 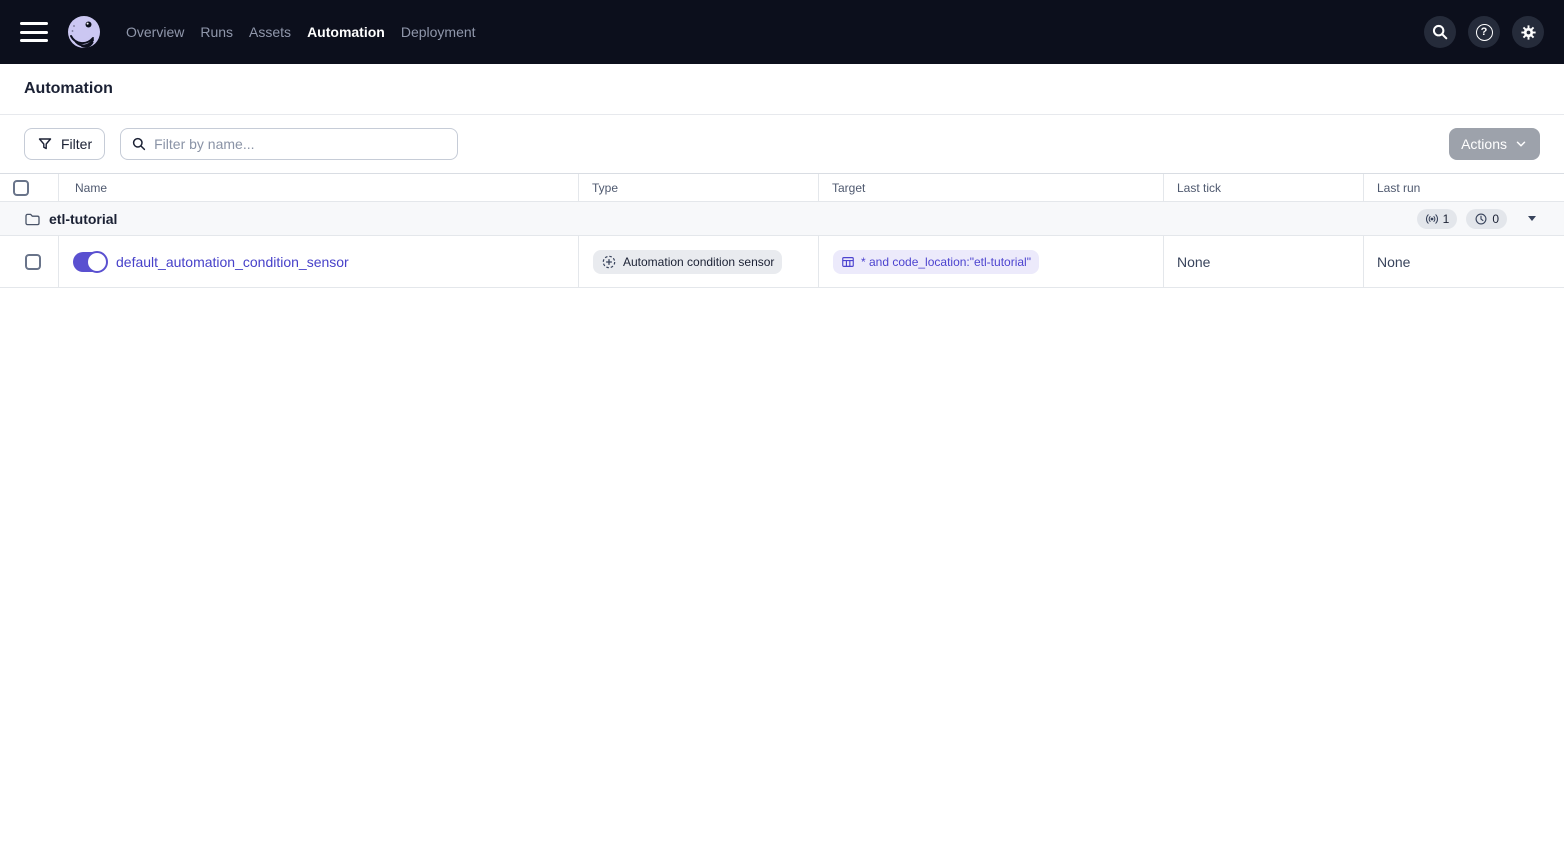 I want to click on column-header-last-tick: Last tick, so click(x=1263, y=187).